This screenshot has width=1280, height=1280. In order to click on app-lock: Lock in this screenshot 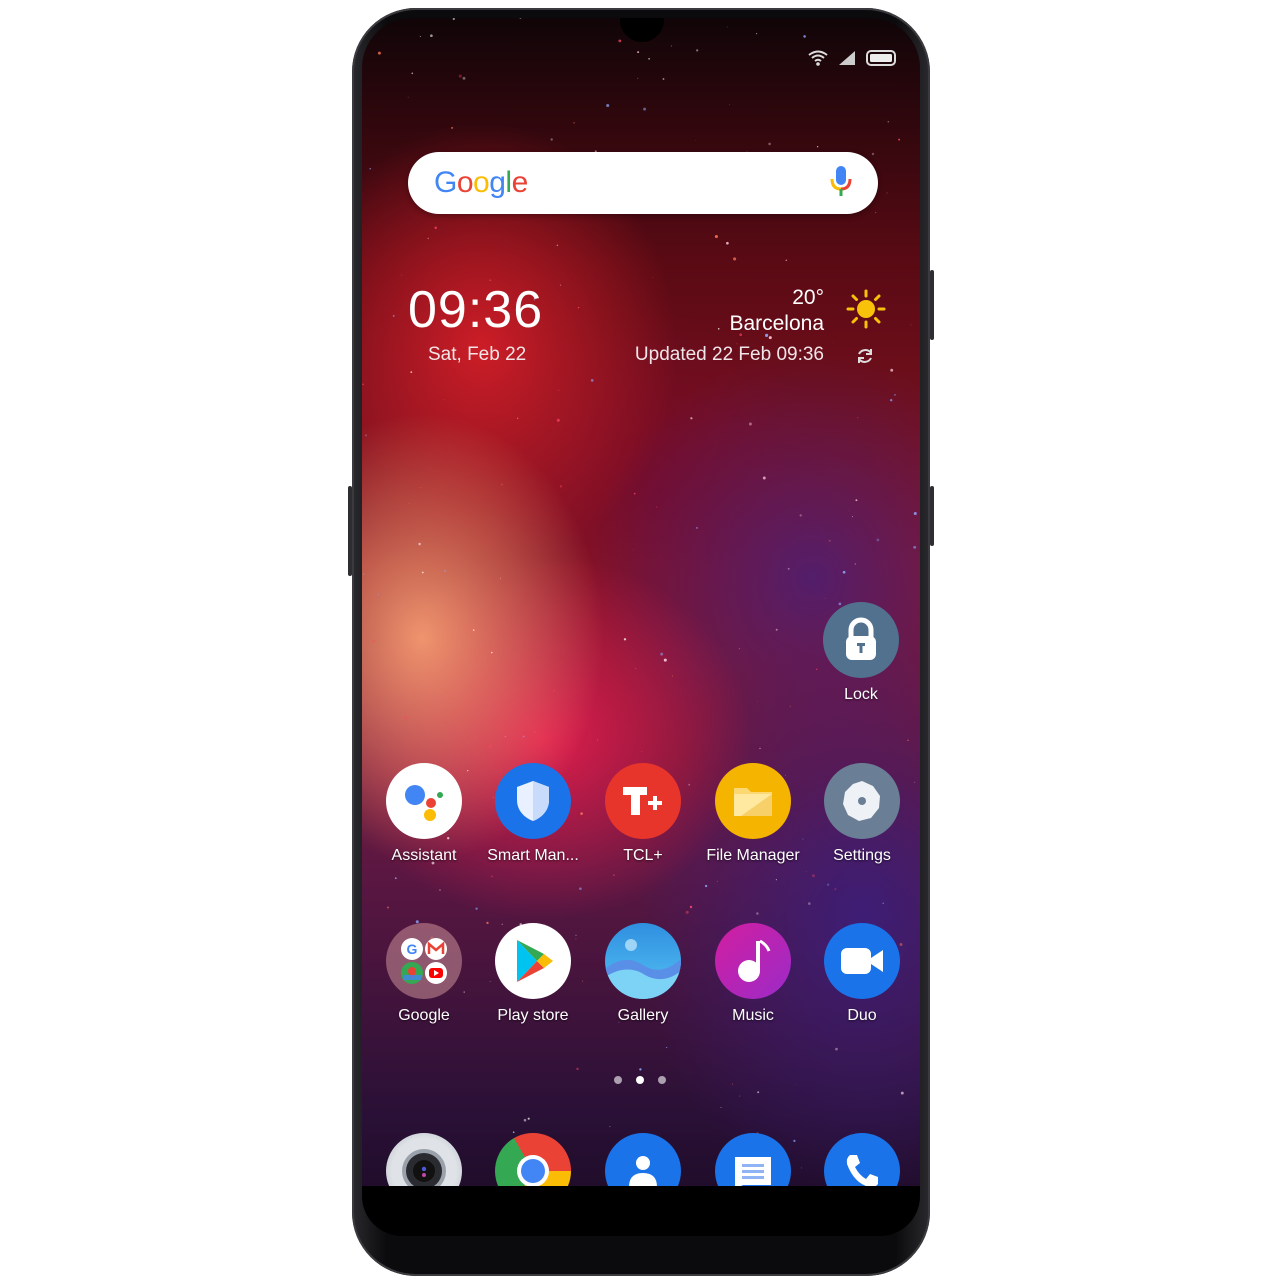, I will do `click(861, 653)`.